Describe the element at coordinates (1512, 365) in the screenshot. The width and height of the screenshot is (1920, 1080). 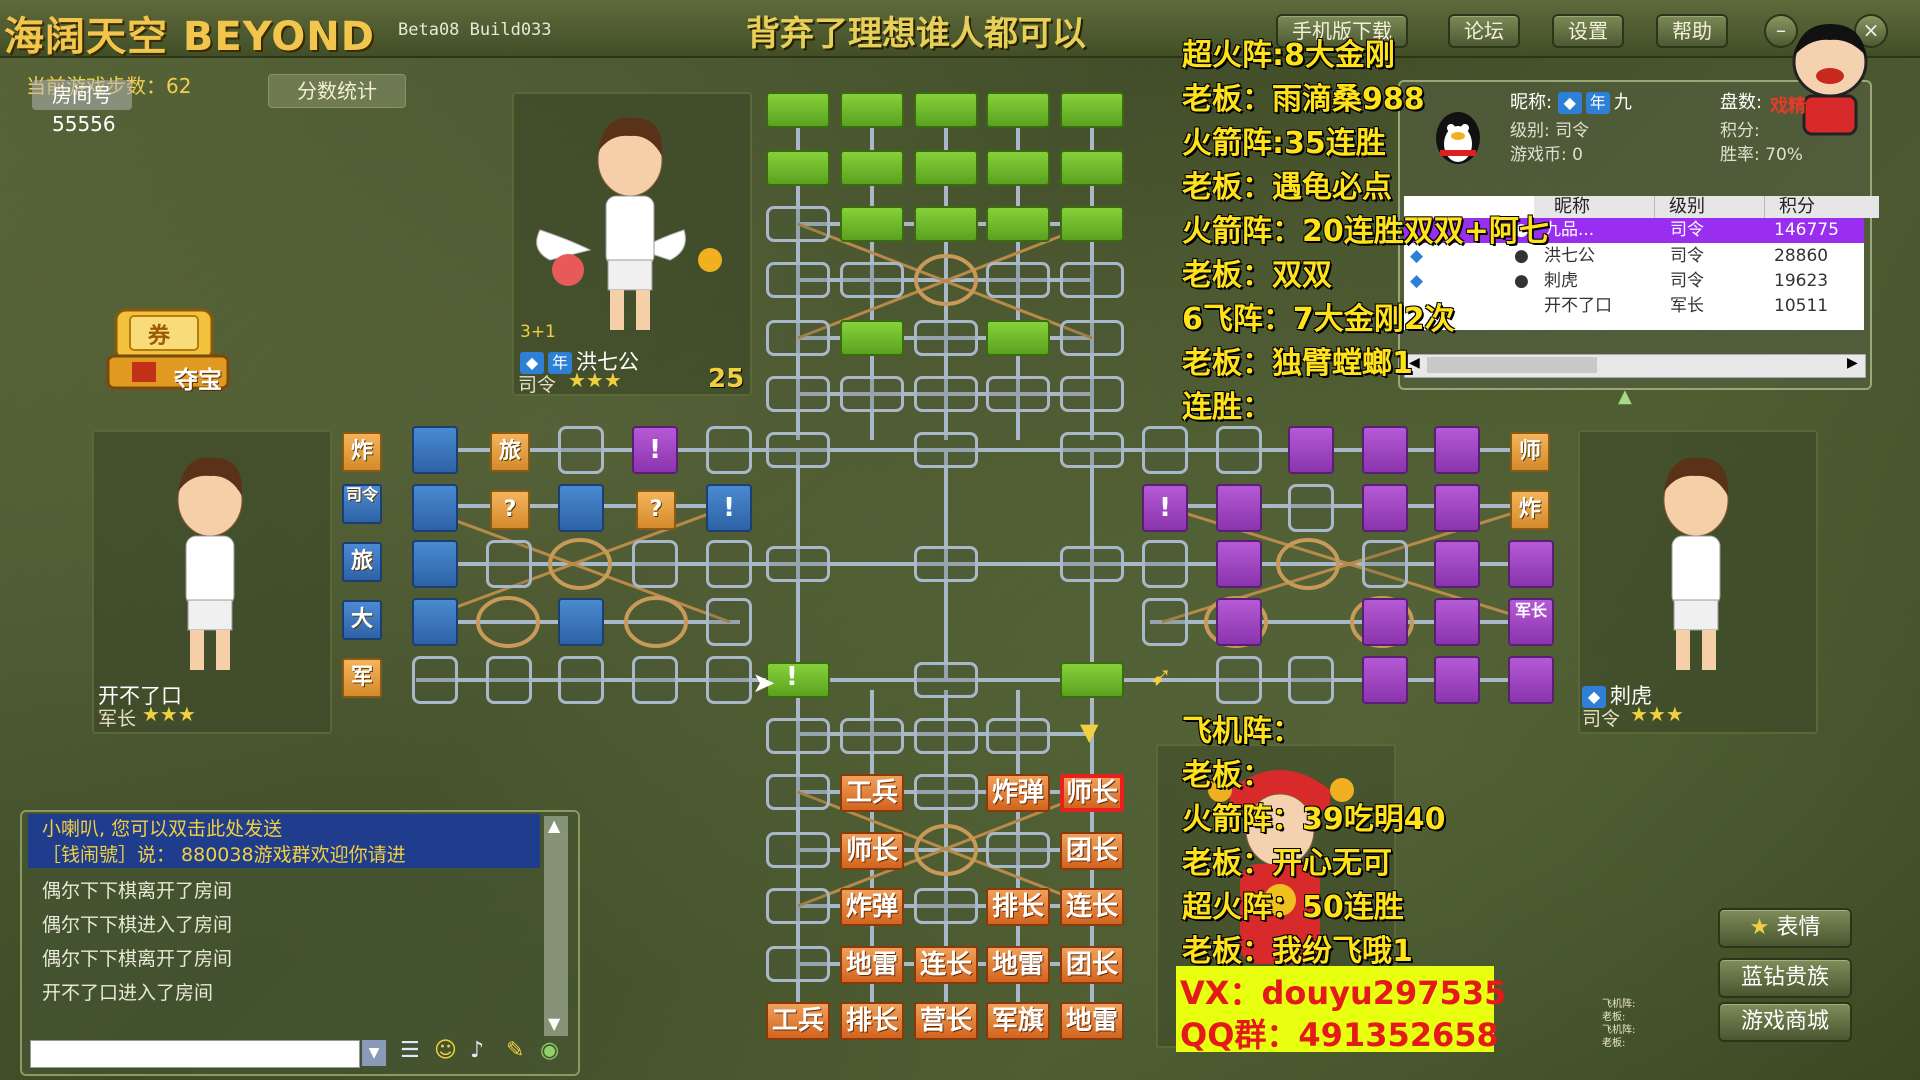
I see `scroll-thumb` at that location.